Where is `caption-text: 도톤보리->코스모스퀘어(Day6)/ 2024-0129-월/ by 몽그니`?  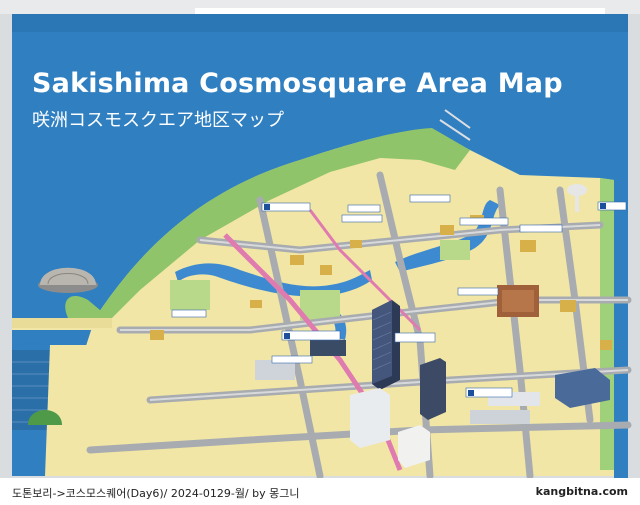
caption-text: 도톤보리->코스모스퀘어(Day6)/ 2024-0129-월/ by 몽그니 is located at coordinates (156, 493).